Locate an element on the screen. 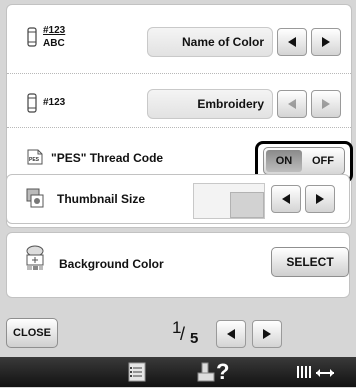 This screenshot has width=356, height=388. checklist-icon is located at coordinates (137, 374).